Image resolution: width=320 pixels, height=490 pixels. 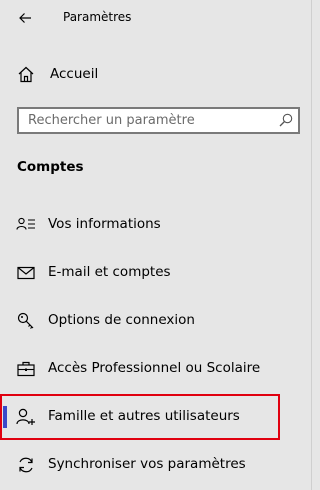 I want to click on window-title: Paramètres, so click(x=97, y=17).